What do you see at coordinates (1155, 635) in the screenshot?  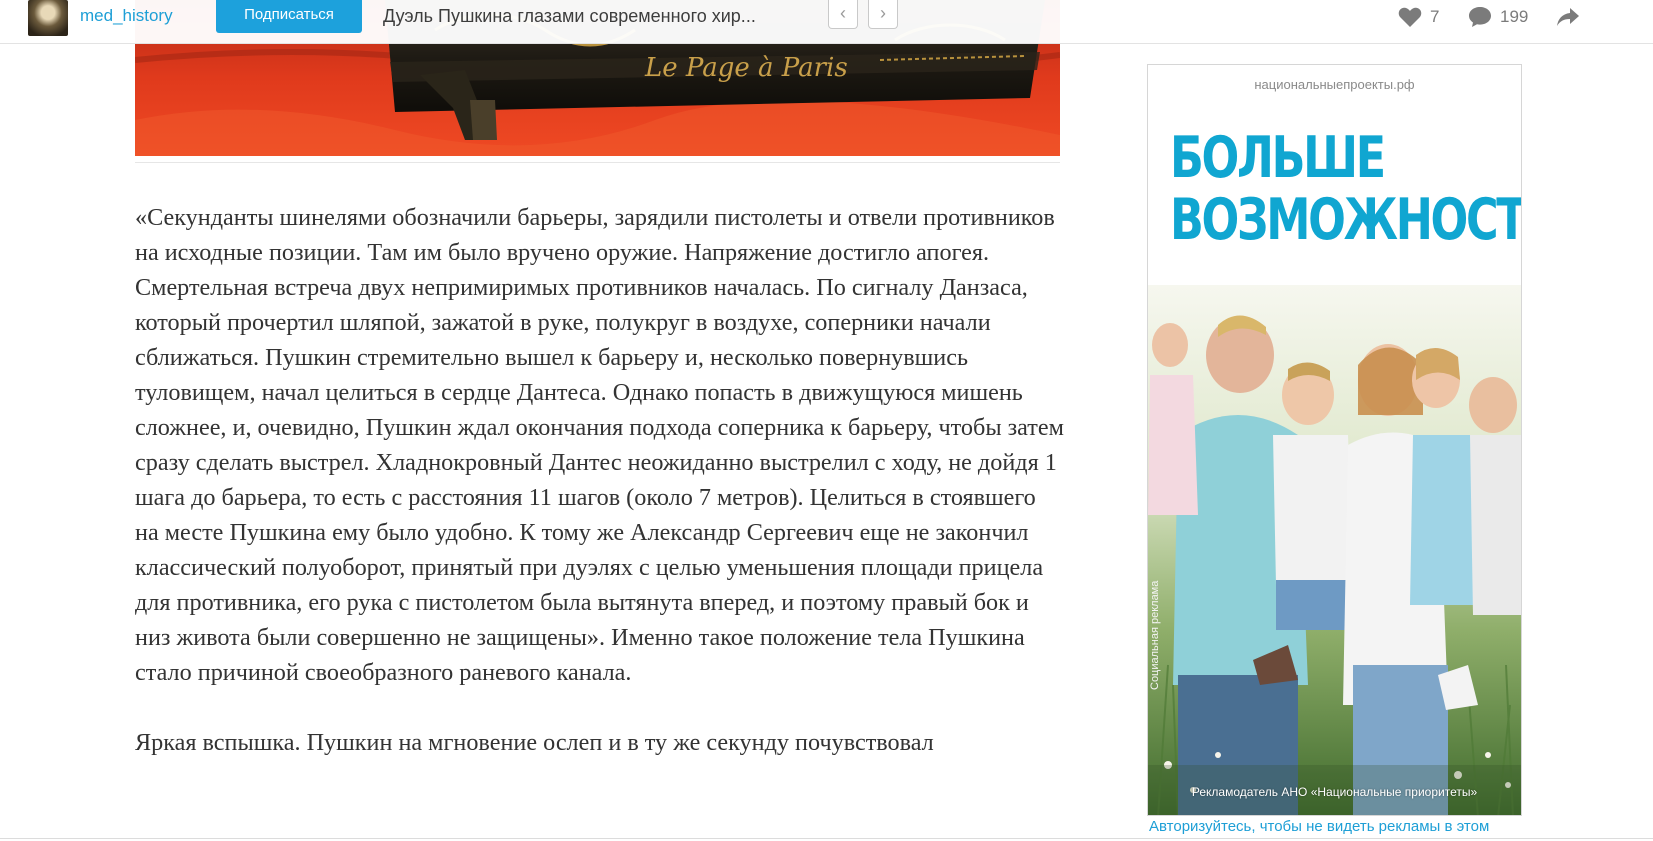 I see `ad-social-label: Социальная реклама` at bounding box center [1155, 635].